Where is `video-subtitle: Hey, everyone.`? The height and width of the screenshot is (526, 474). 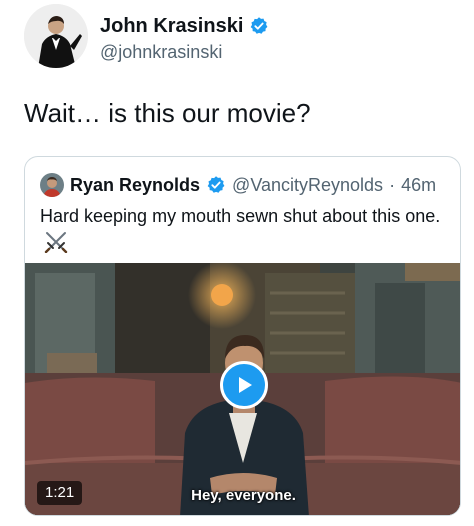 video-subtitle: Hey, everyone. is located at coordinates (243, 495).